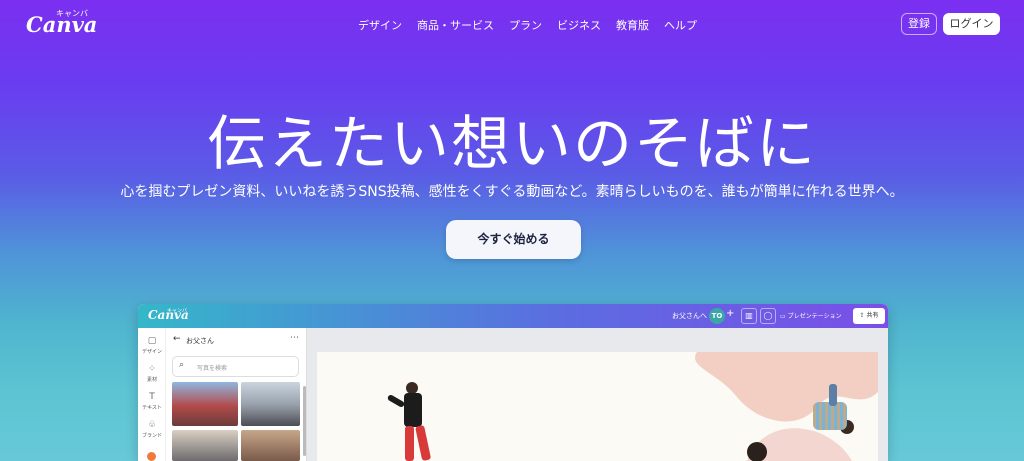  I want to click on rail-item-brand: ♧ ブランド, so click(152, 429).